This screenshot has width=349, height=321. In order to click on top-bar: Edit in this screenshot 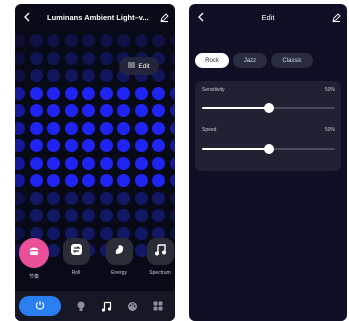, I will do `click(268, 17)`.